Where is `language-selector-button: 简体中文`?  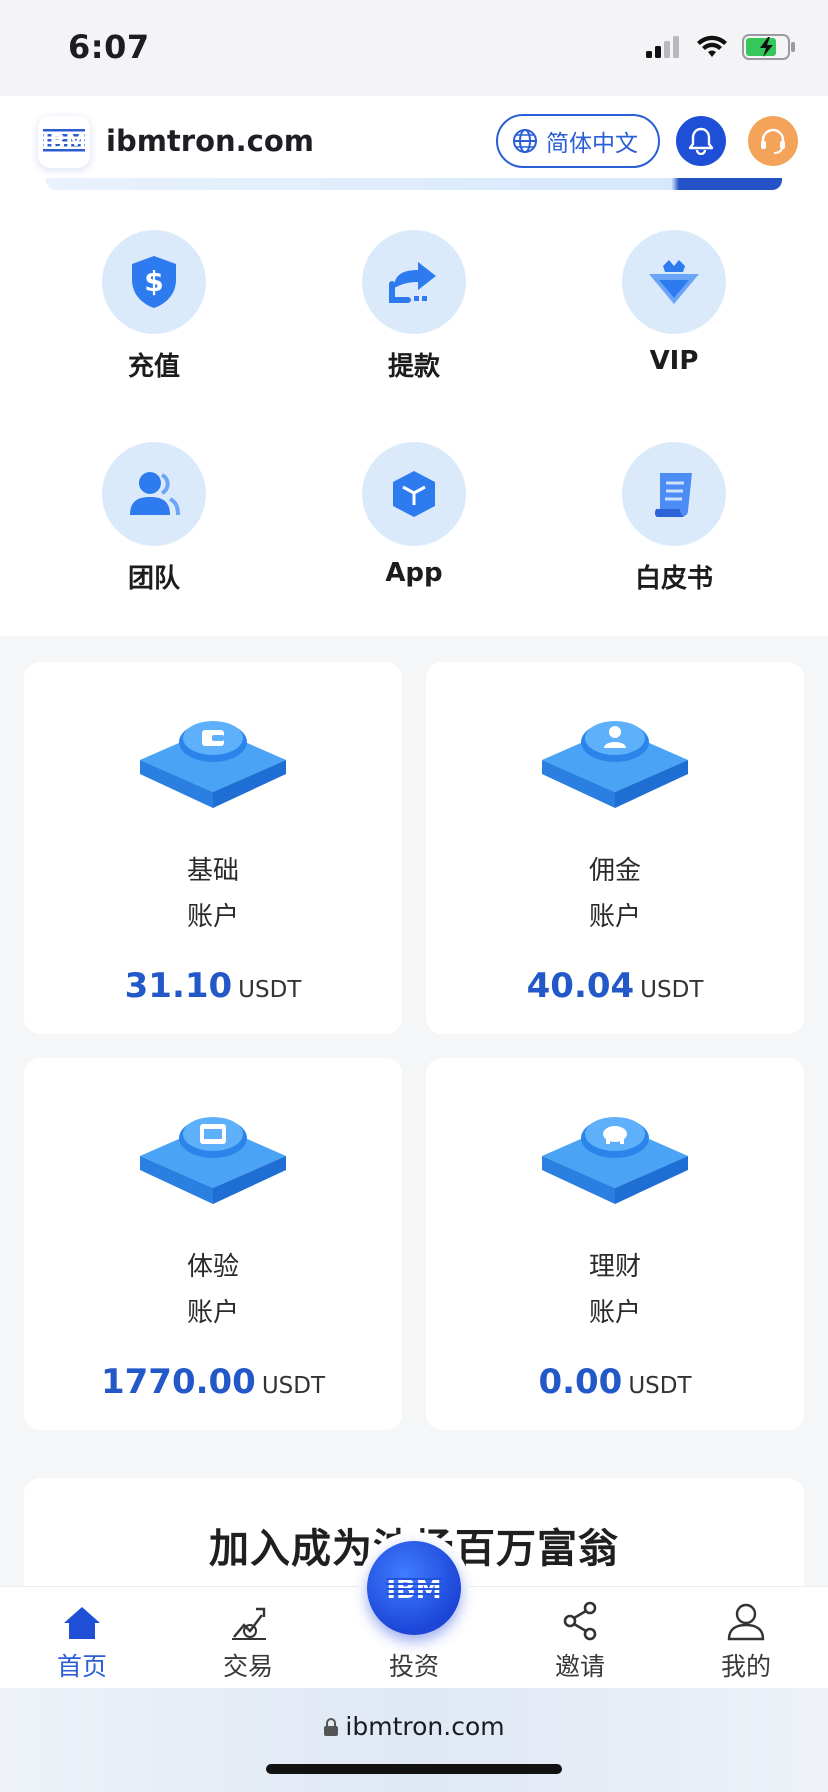
language-selector-button: 简体中文 is located at coordinates (578, 141).